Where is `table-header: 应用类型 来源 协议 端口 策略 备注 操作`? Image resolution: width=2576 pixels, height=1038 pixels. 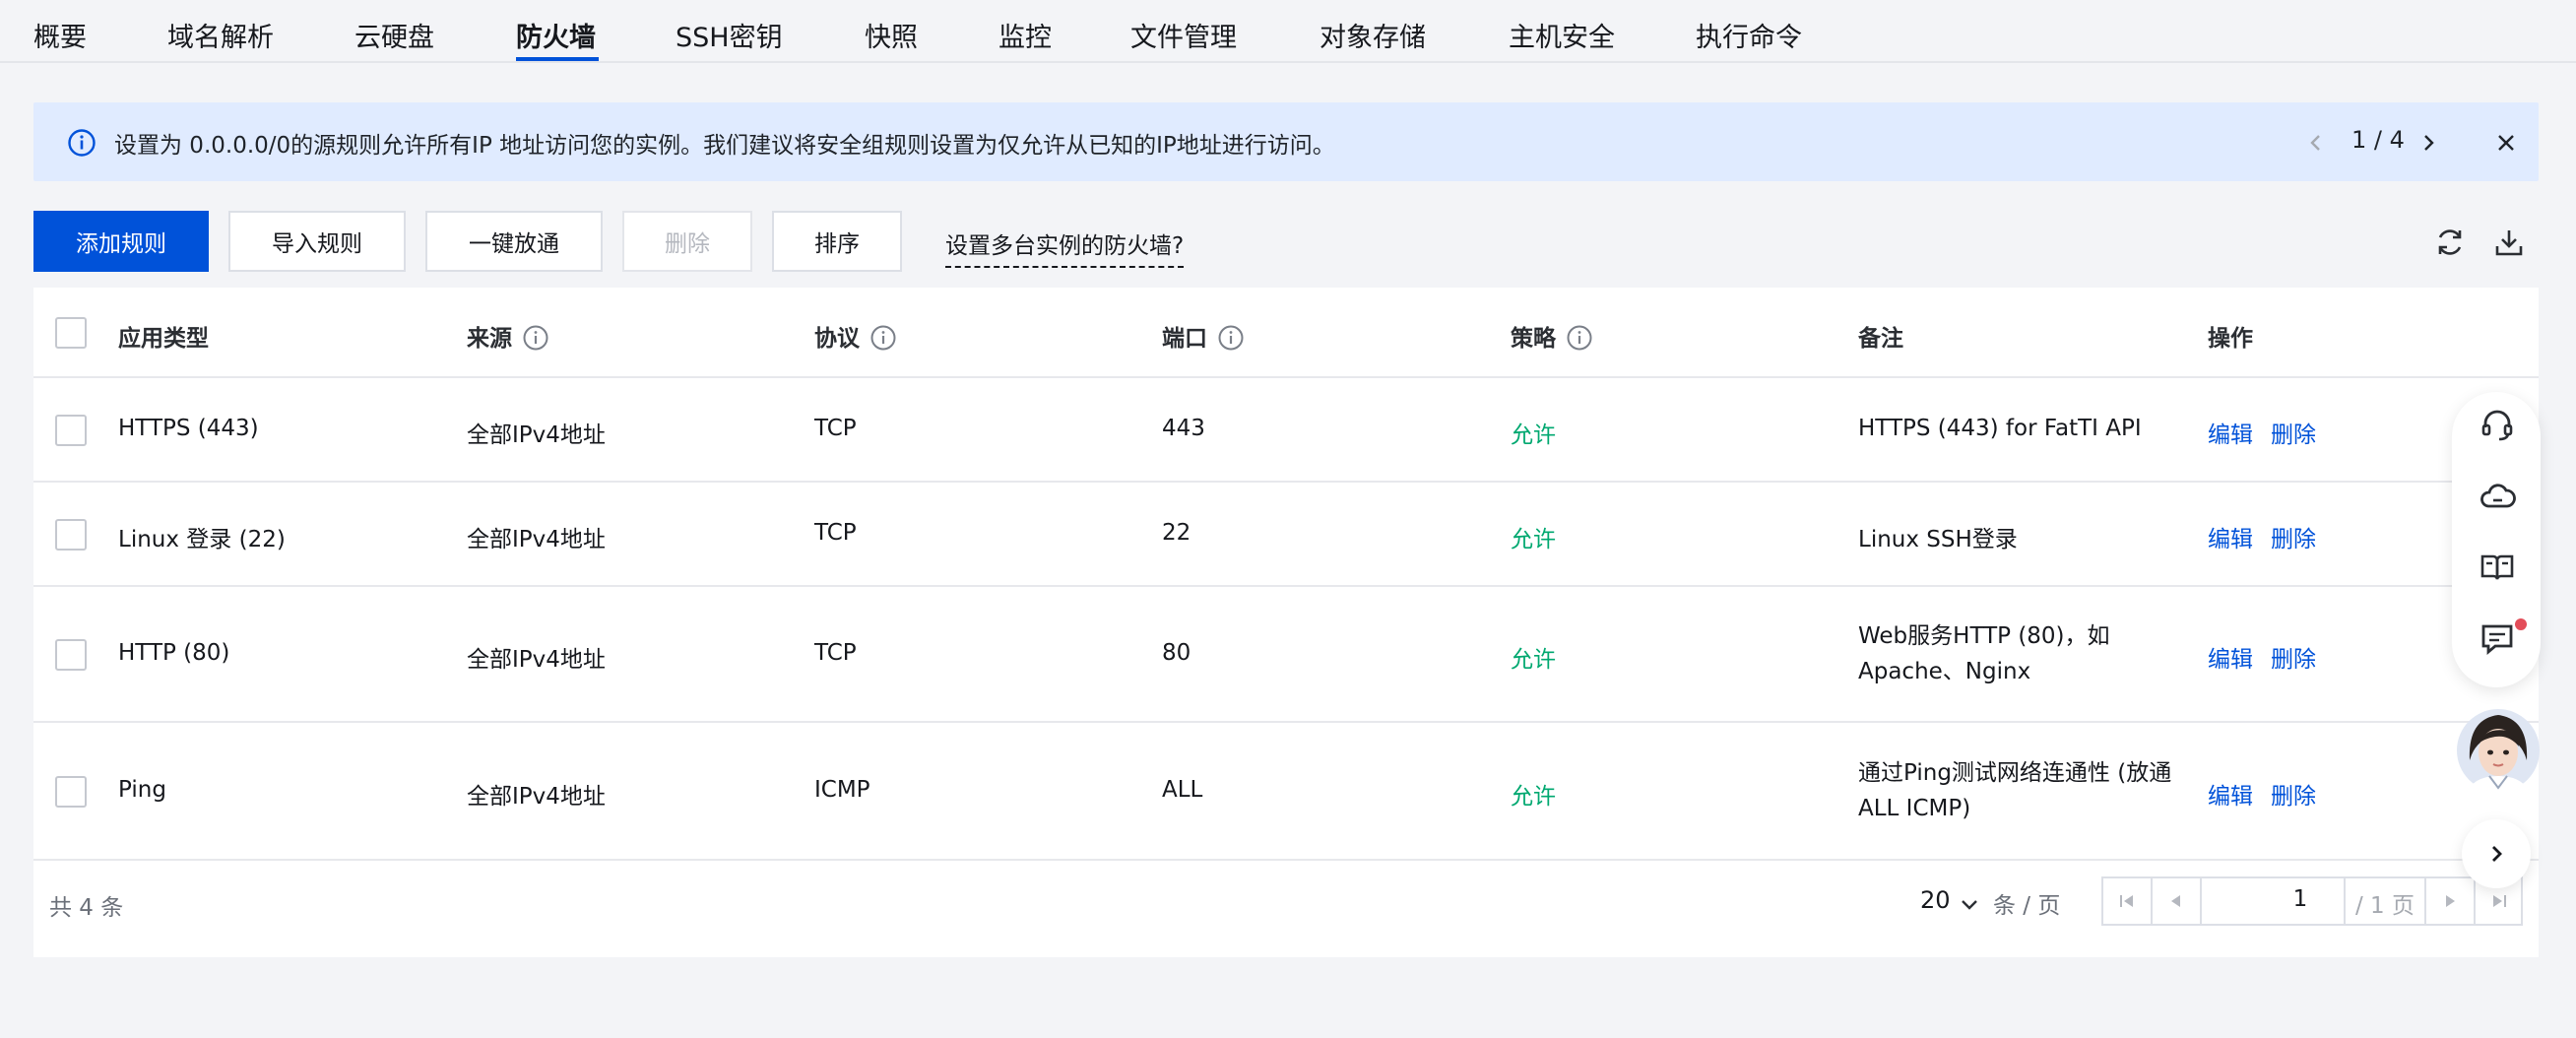 table-header: 应用类型 来源 协议 端口 策略 备注 操作 is located at coordinates (1286, 333).